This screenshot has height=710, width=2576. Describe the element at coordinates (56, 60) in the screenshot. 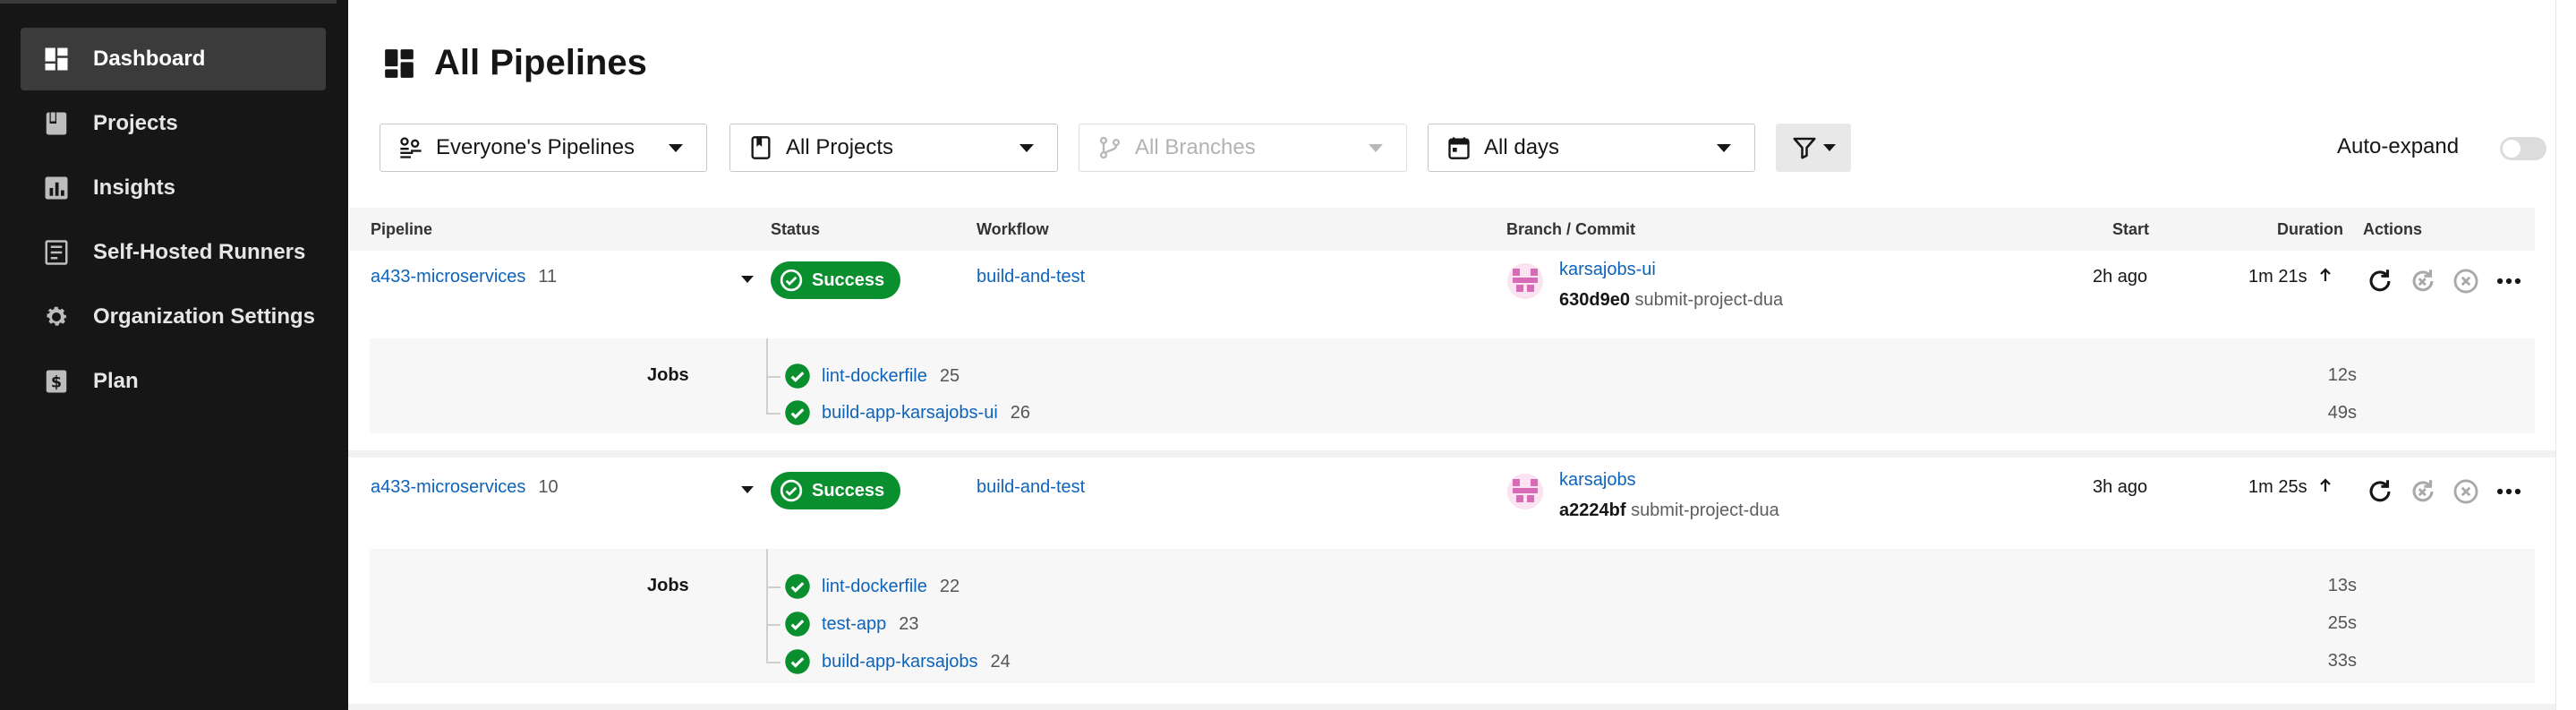

I see `dashboard-icon` at that location.